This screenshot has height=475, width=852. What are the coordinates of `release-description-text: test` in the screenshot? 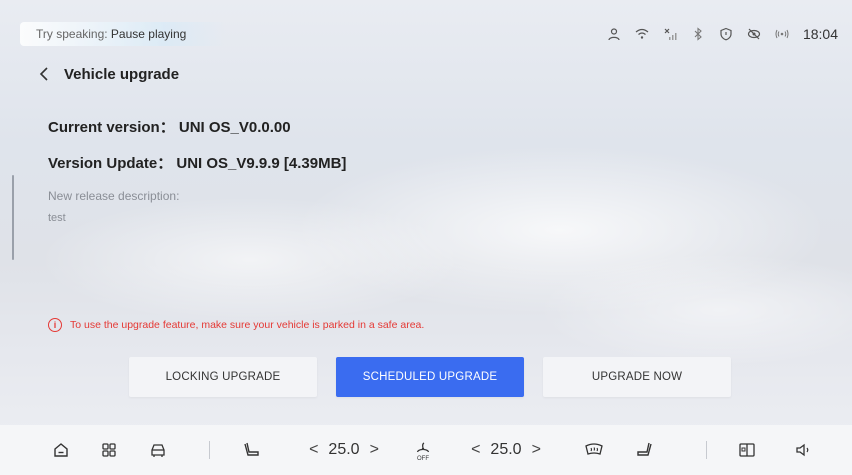 It's located at (57, 218).